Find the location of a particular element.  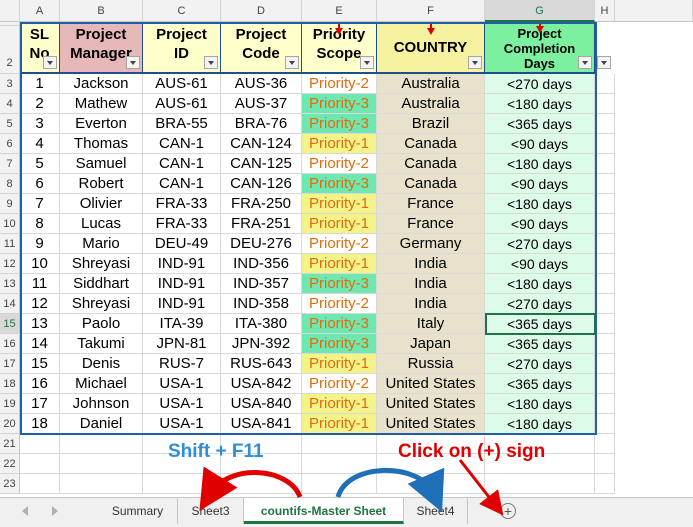

red-pointer-arrow-icon is located at coordinates (481, 487).